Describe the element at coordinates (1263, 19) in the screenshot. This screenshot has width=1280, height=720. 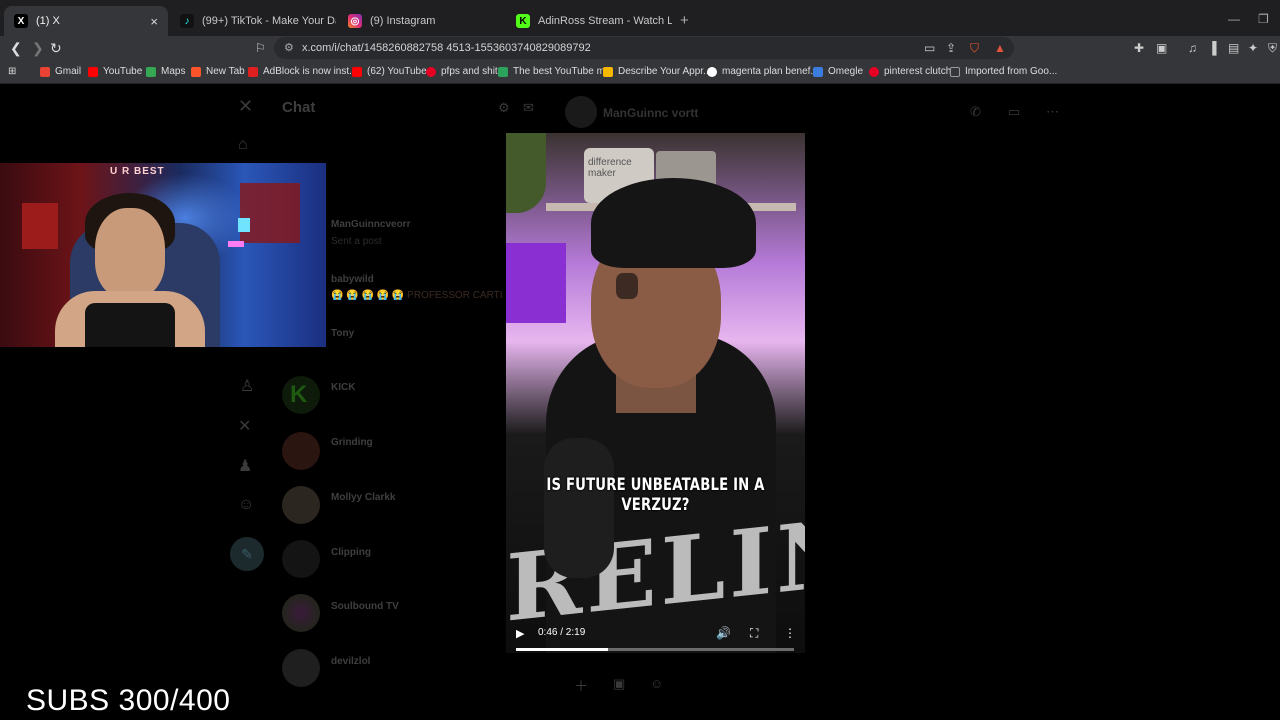
I see `restore-icon: ❐` at that location.